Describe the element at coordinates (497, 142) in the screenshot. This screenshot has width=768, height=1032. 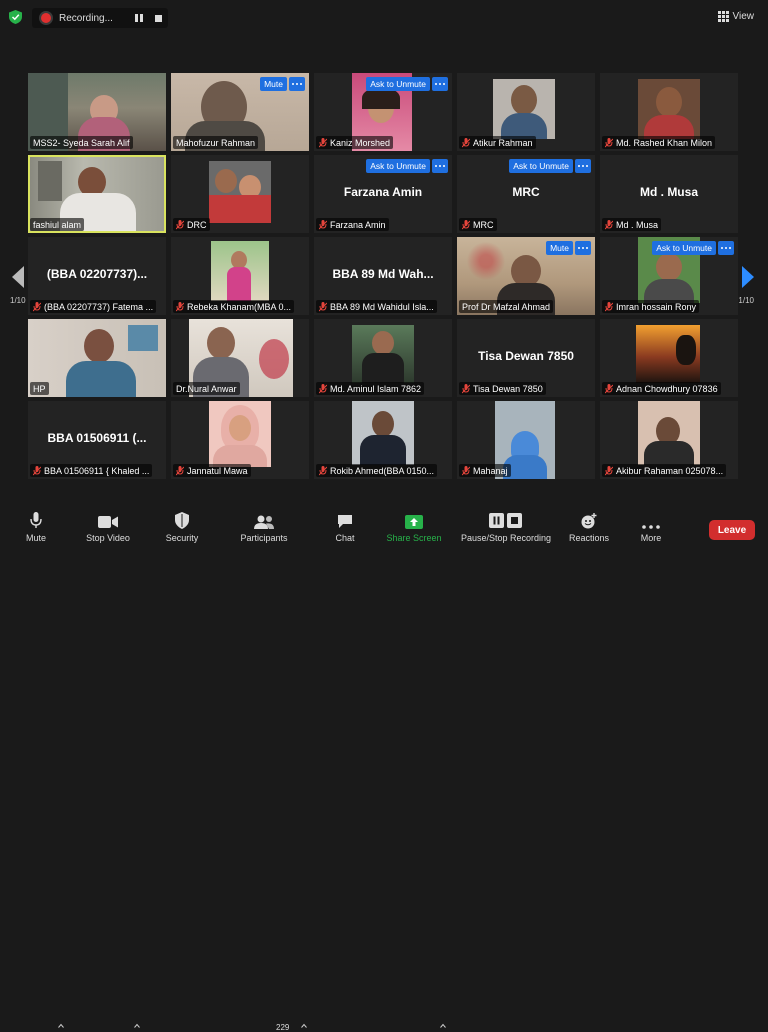
I see `participant-name: Atikur Rahman` at that location.